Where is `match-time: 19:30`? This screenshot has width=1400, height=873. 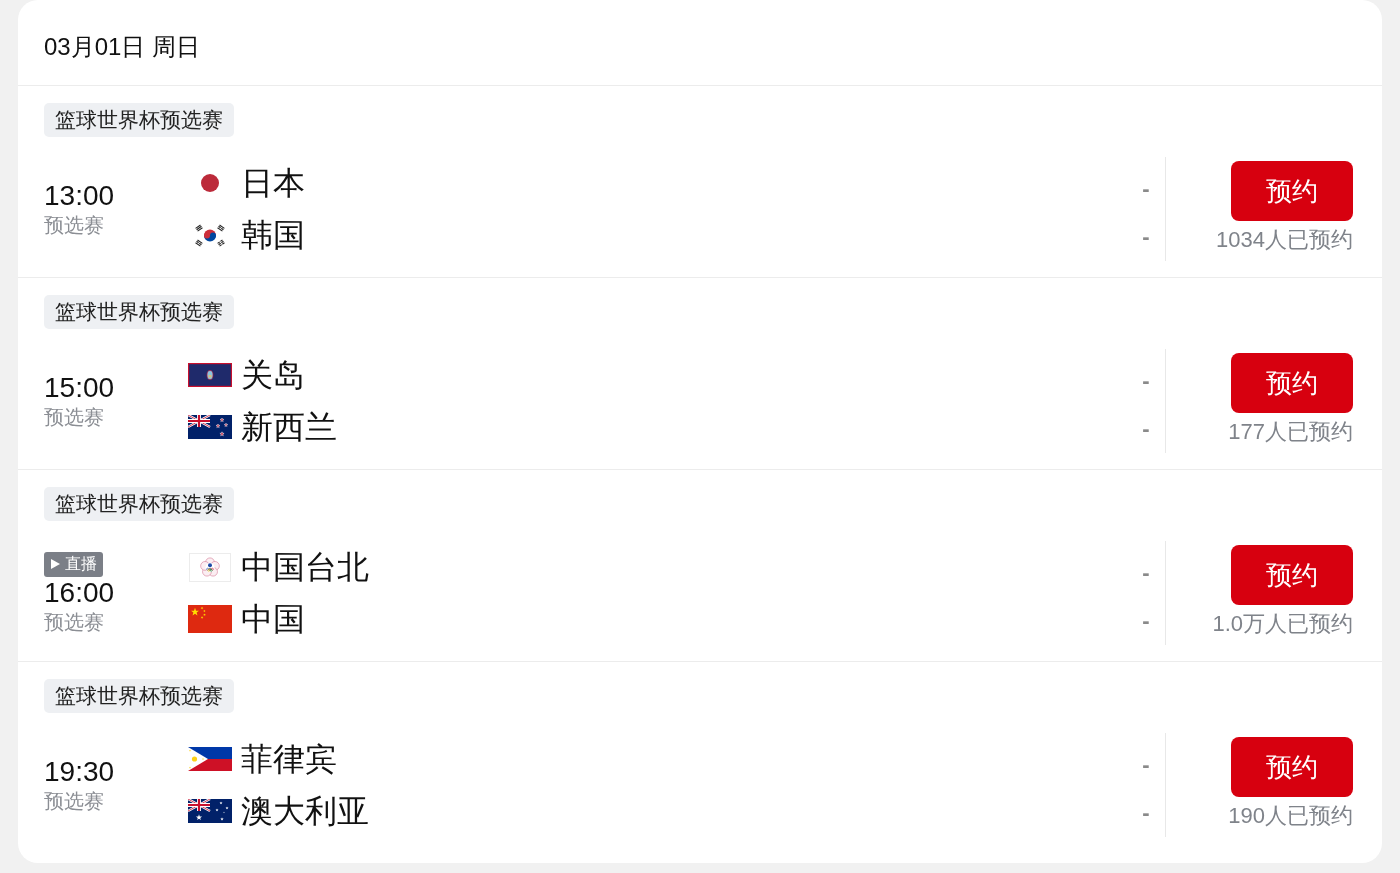 match-time: 19:30 is located at coordinates (79, 772).